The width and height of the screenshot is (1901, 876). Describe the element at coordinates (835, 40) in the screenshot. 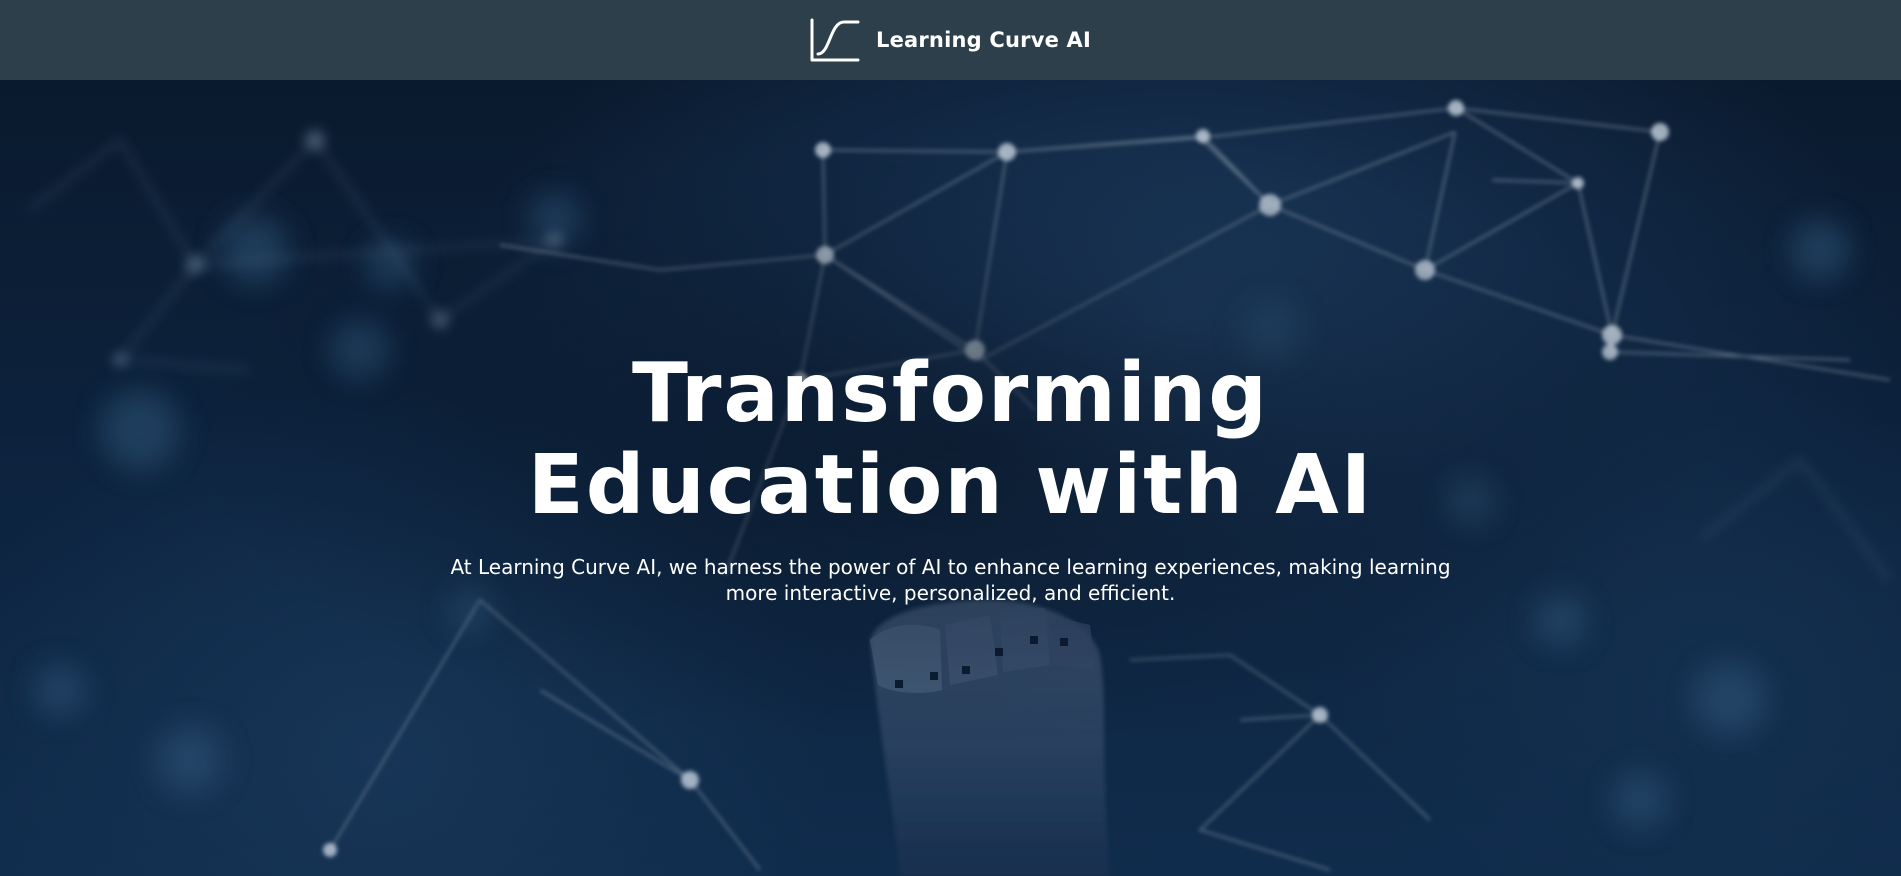

I see `learning-curve-icon` at that location.